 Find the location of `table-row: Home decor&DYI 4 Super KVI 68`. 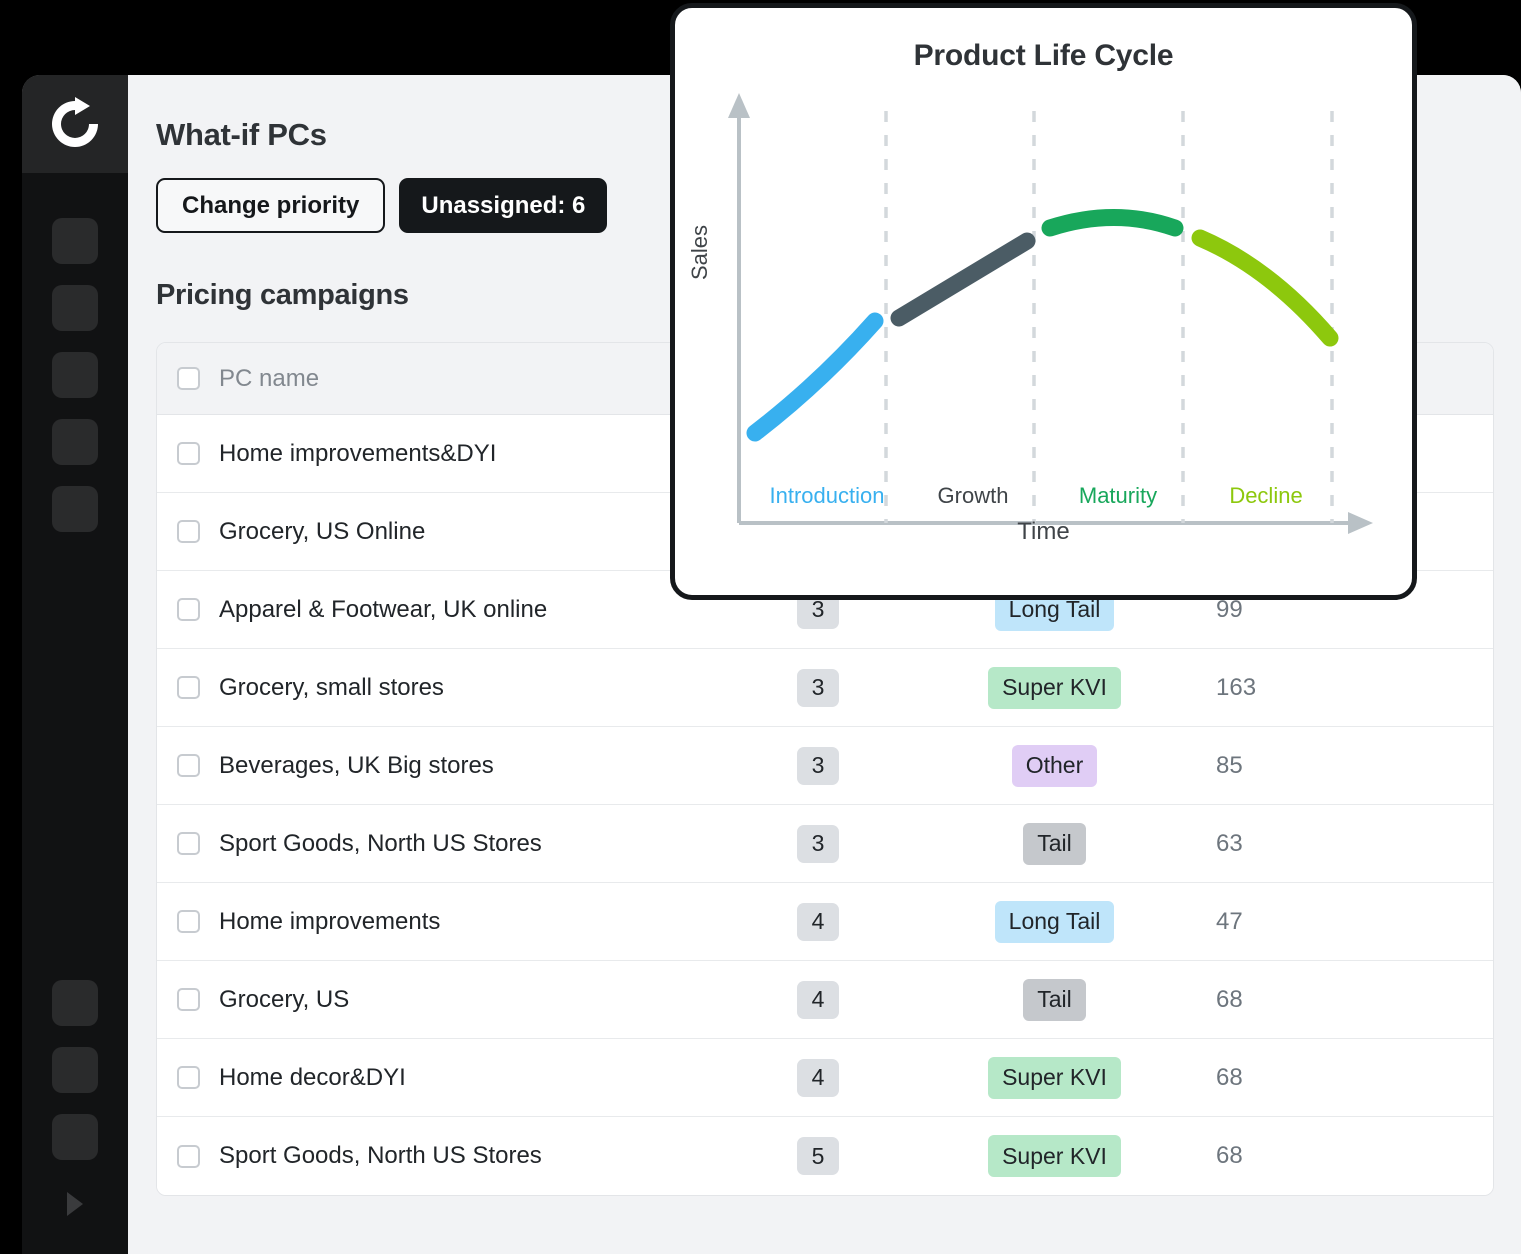

table-row: Home decor&DYI 4 Super KVI 68 is located at coordinates (825, 1078).